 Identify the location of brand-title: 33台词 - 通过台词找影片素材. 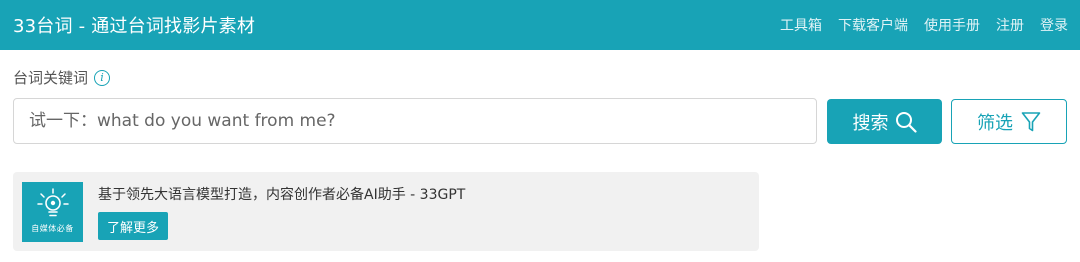
(134, 25).